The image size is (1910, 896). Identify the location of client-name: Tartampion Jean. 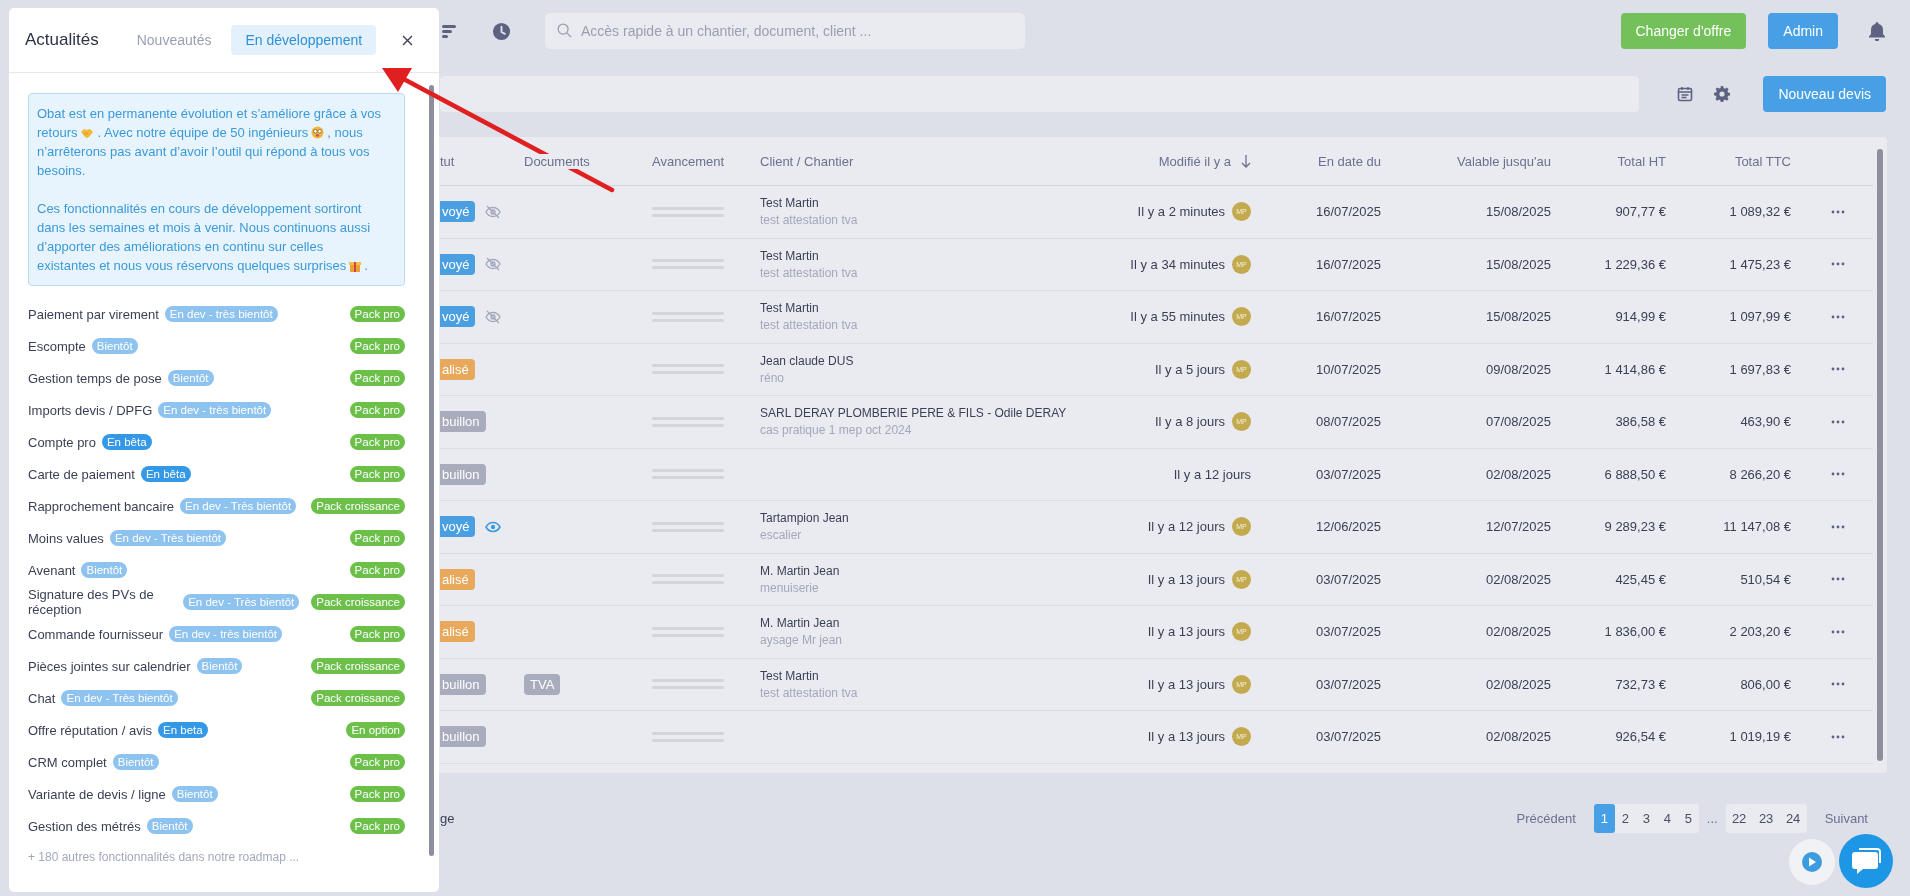
(804, 518).